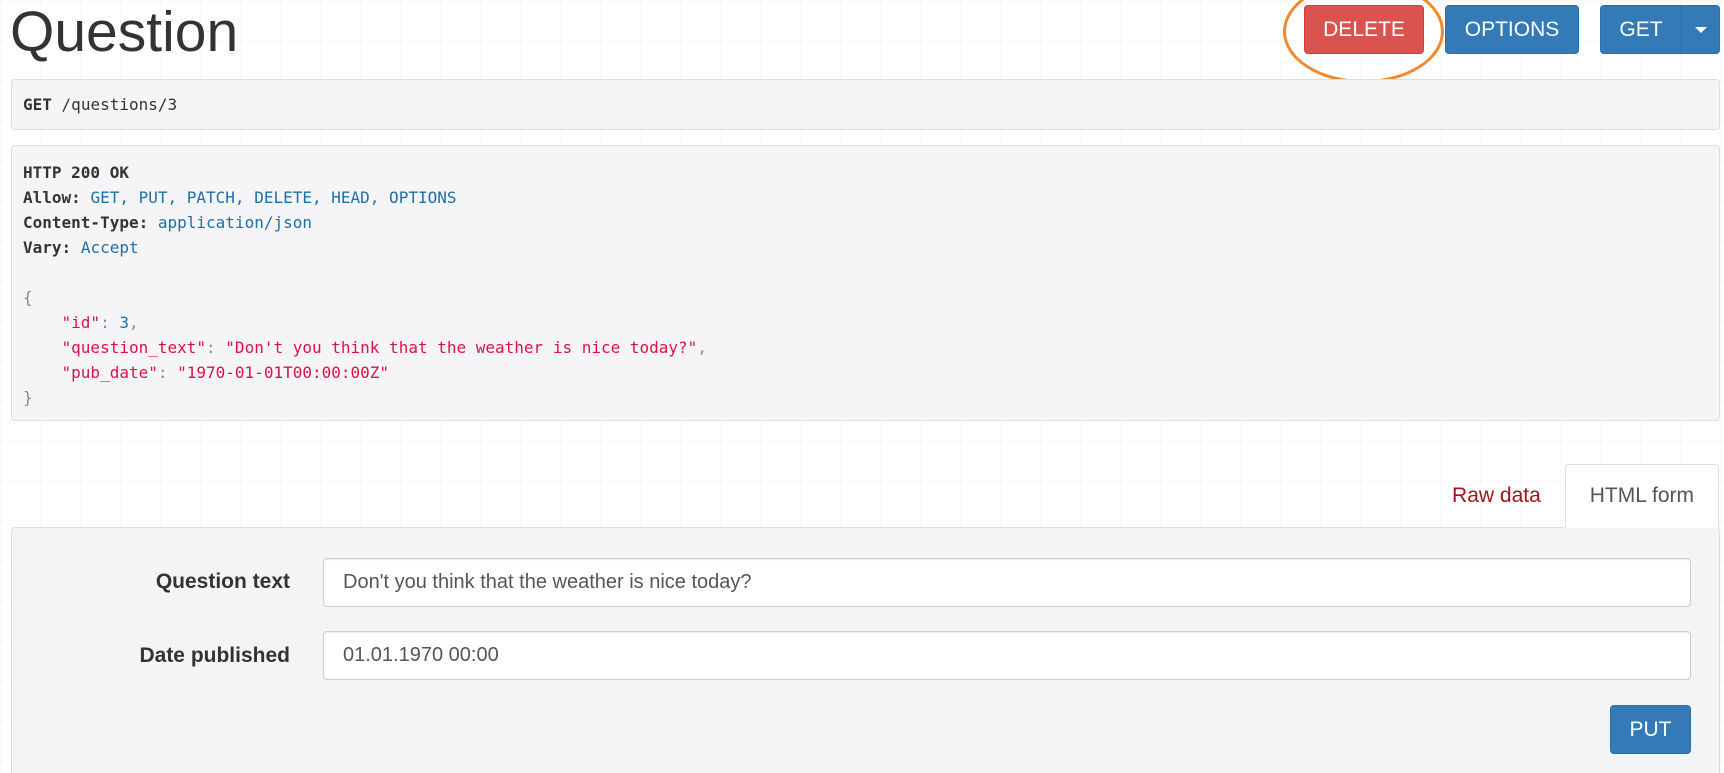 The width and height of the screenshot is (1724, 773). I want to click on delete-button: DELETE, so click(1364, 29).